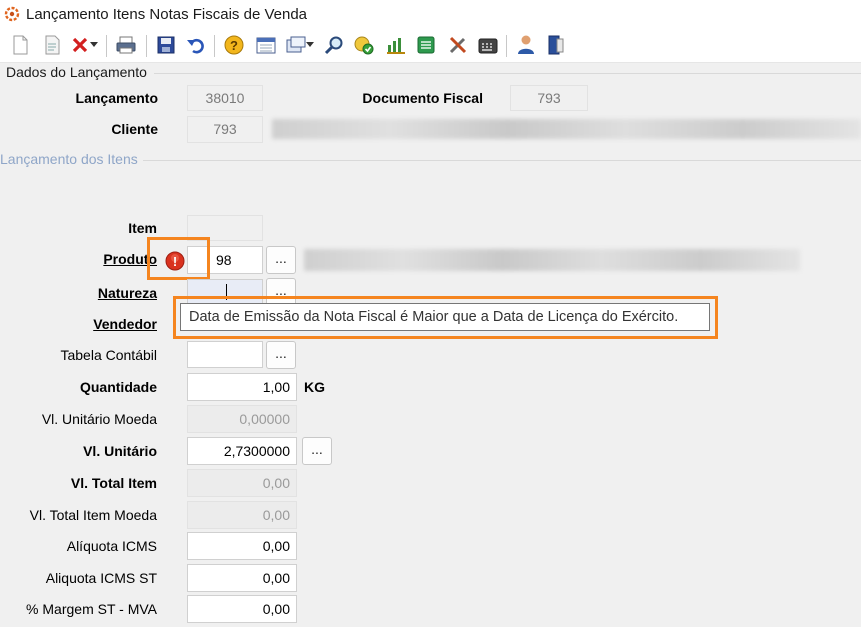 The image size is (861, 627). Describe the element at coordinates (134, 129) in the screenshot. I see `cliente-label: Cliente` at that location.